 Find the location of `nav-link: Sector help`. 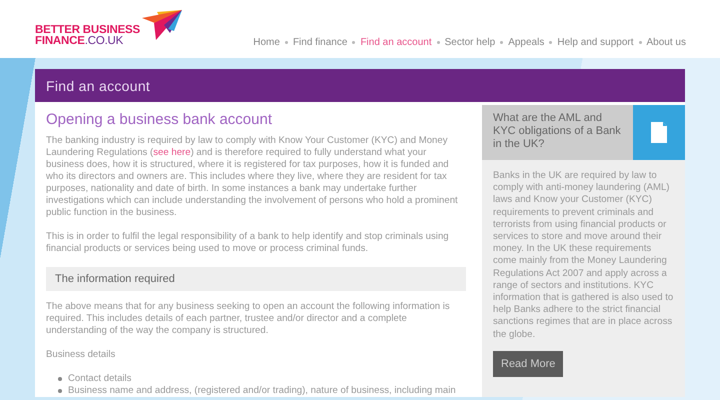

nav-link: Sector help is located at coordinates (470, 42).